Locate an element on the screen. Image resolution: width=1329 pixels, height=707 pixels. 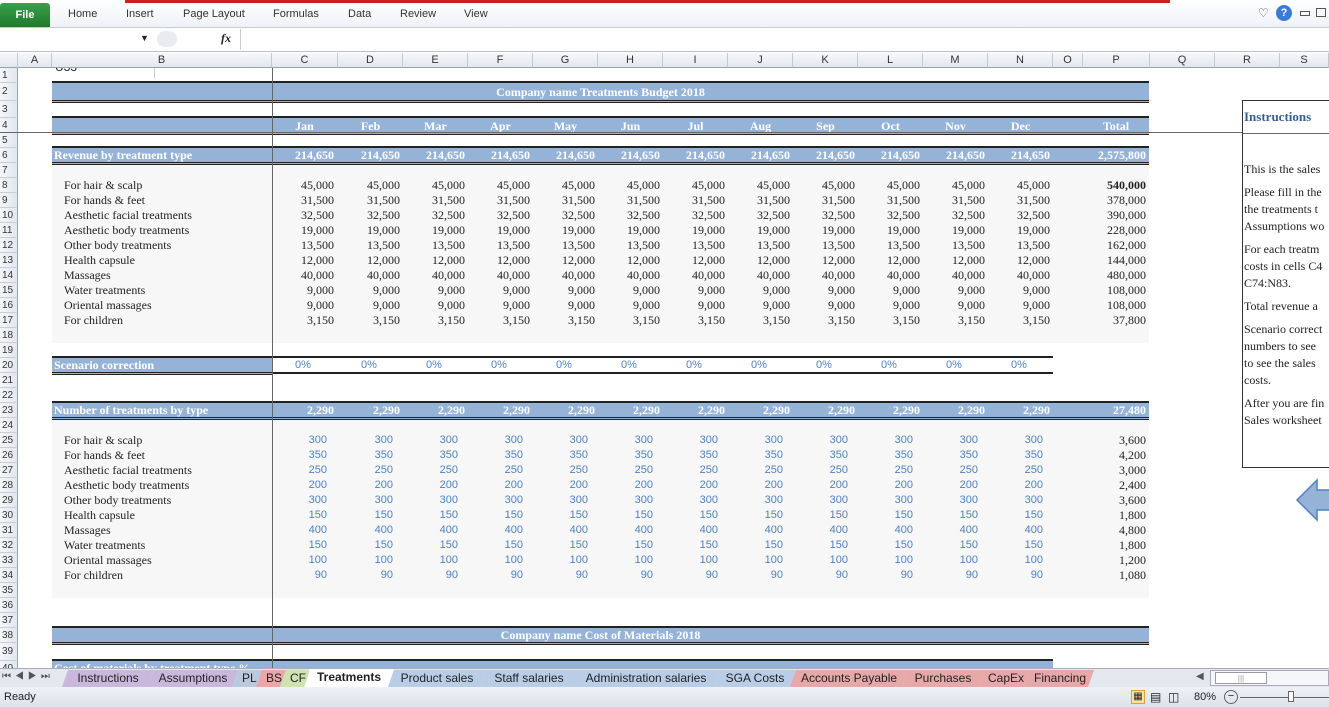
row-header-38: 38 is located at coordinates (9, 635).